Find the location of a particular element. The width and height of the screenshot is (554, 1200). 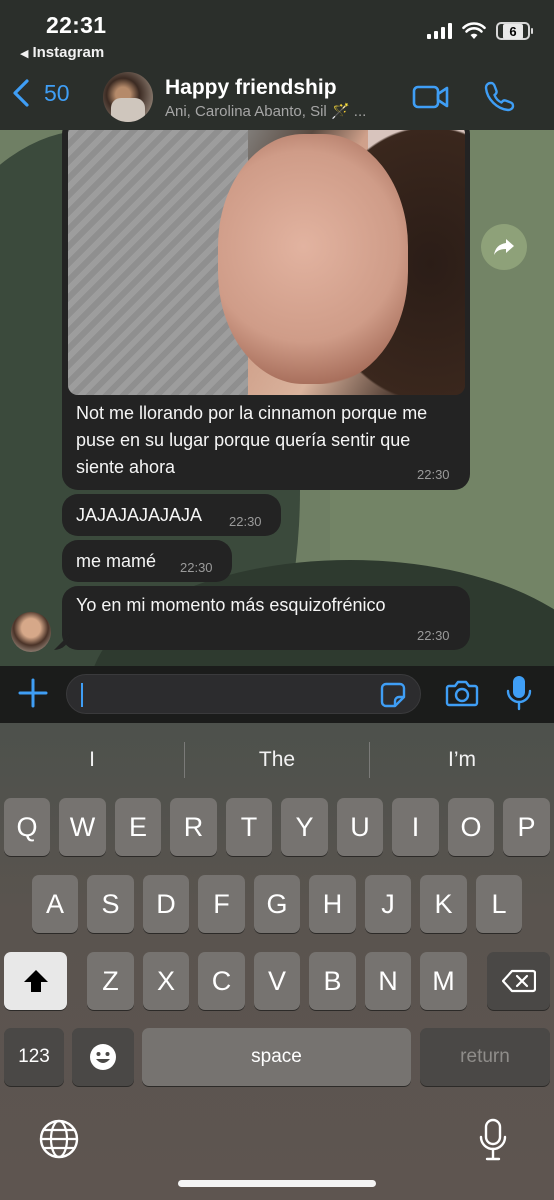

emoji-key is located at coordinates (103, 1057).